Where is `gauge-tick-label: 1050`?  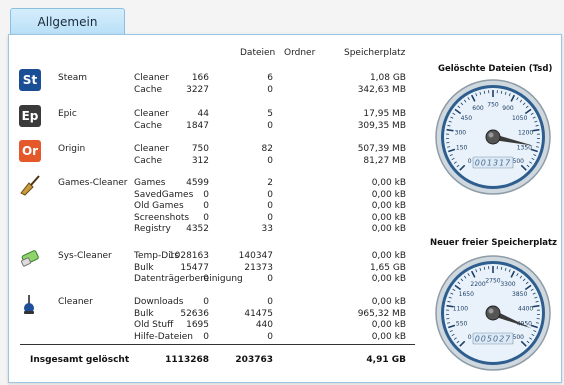
gauge-tick-label: 1050 is located at coordinates (519, 118).